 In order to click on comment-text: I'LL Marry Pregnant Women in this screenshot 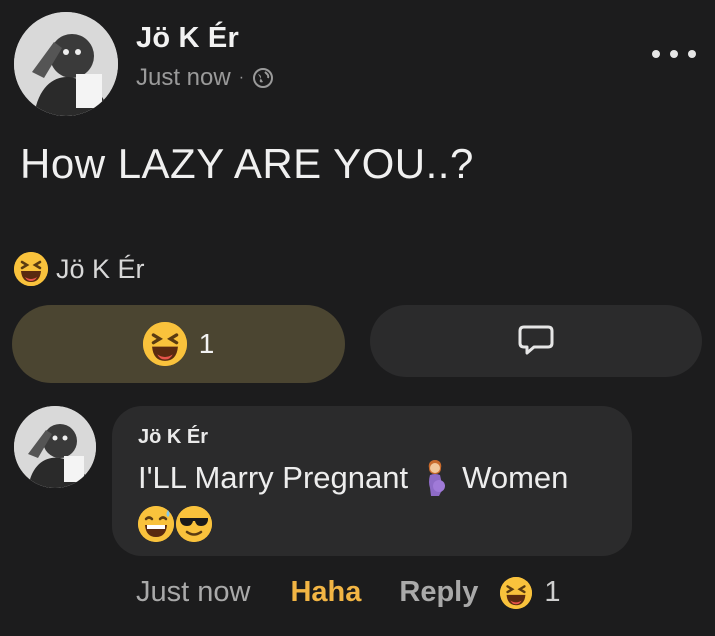, I will do `click(353, 478)`.